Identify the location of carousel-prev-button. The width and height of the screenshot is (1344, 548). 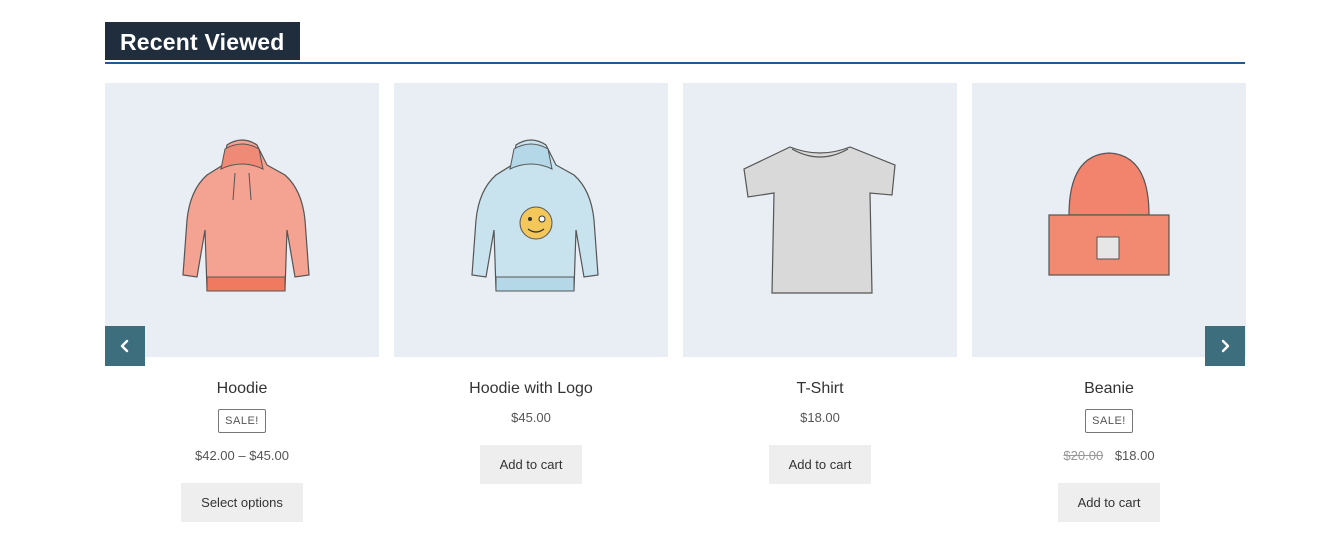
(125, 346).